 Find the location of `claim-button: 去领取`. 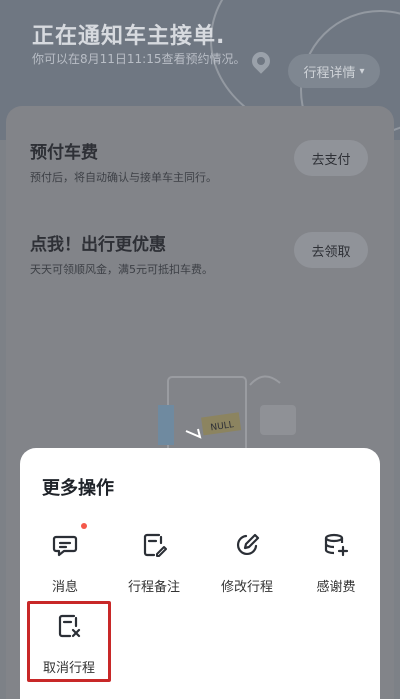

claim-button: 去领取 is located at coordinates (331, 250).